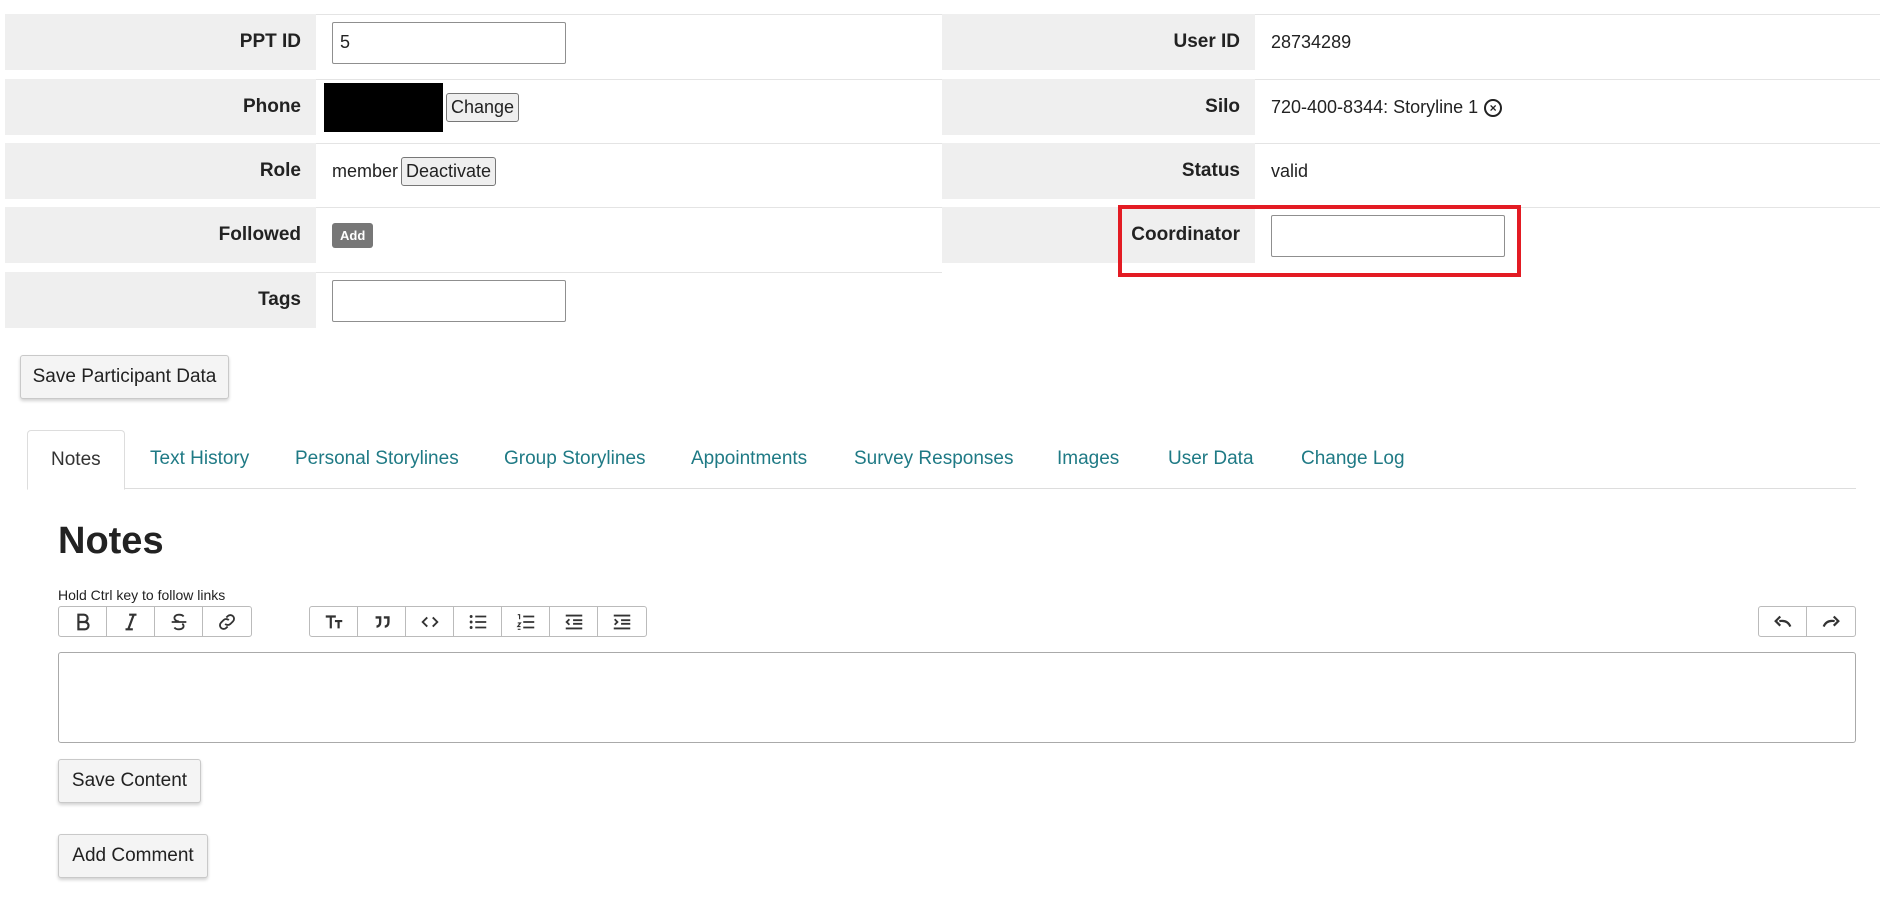 The image size is (1880, 898). Describe the element at coordinates (622, 621) in the screenshot. I see `indent-icon` at that location.